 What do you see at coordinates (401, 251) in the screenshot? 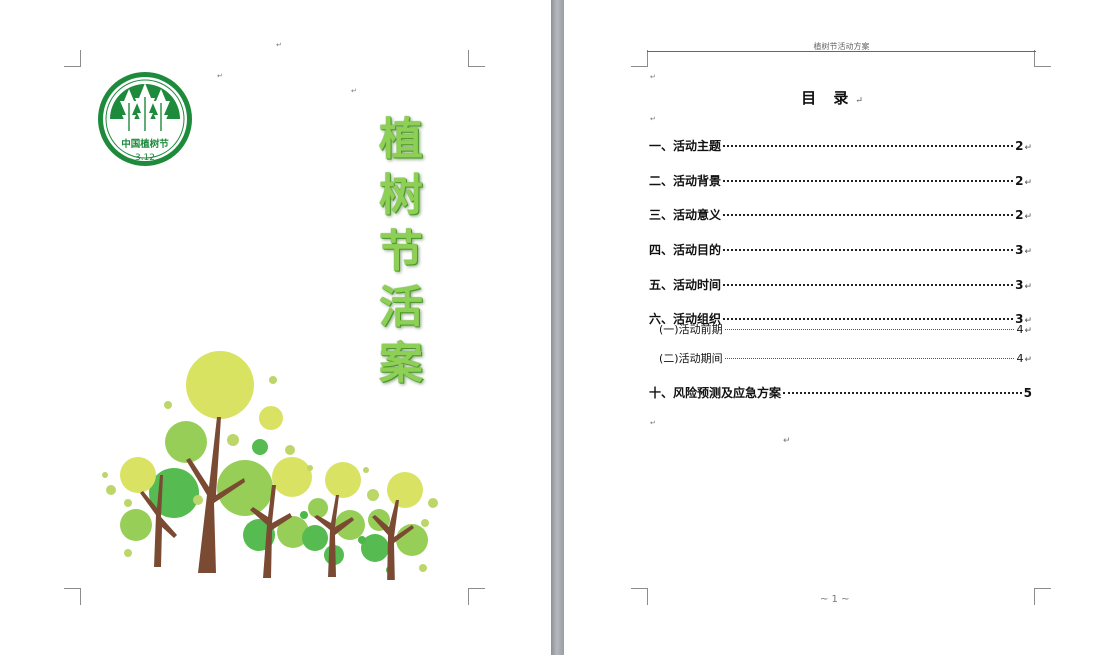
I see `cover-title-char: 节` at bounding box center [401, 251].